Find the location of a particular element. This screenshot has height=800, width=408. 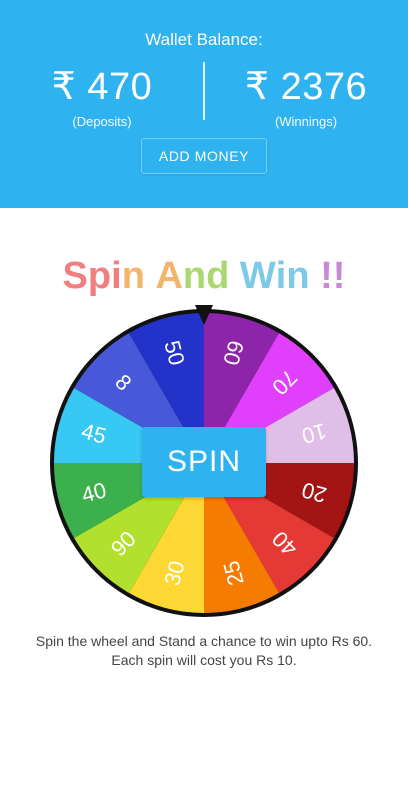

title-letter: p is located at coordinates (99, 276).